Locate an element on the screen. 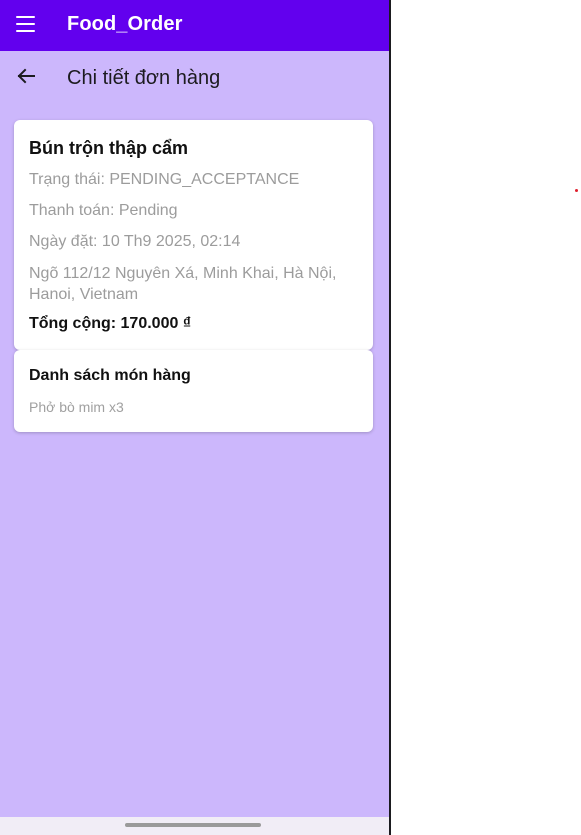 This screenshot has width=581, height=835. page-title: Chi tiết đơn hàng is located at coordinates (144, 78).